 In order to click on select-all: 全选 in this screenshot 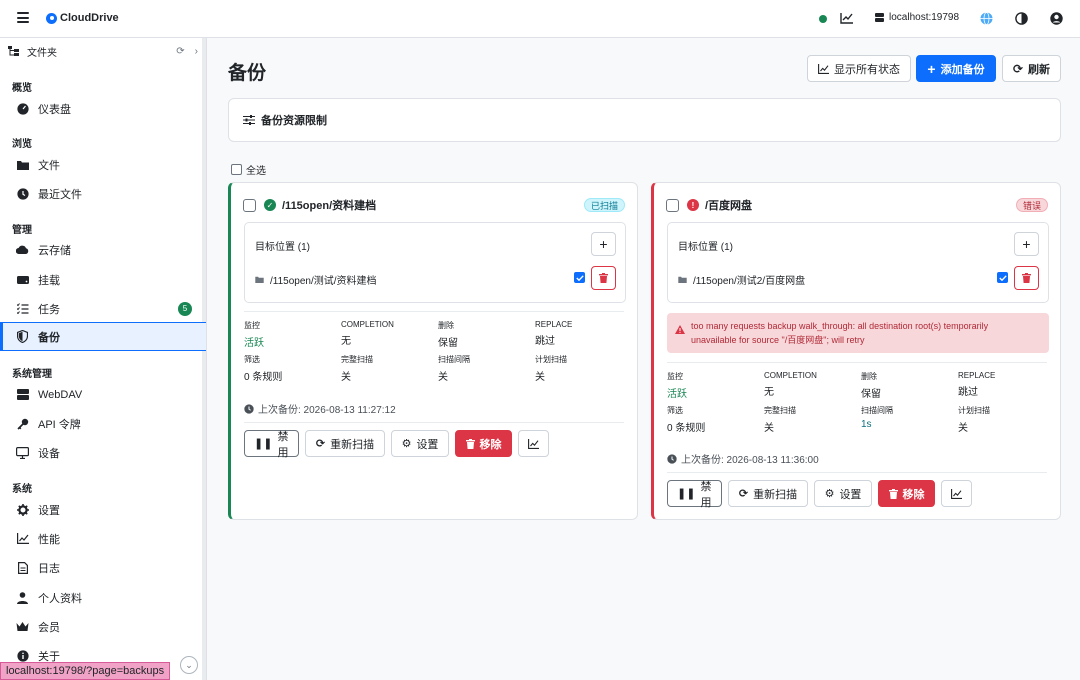, I will do `click(248, 169)`.